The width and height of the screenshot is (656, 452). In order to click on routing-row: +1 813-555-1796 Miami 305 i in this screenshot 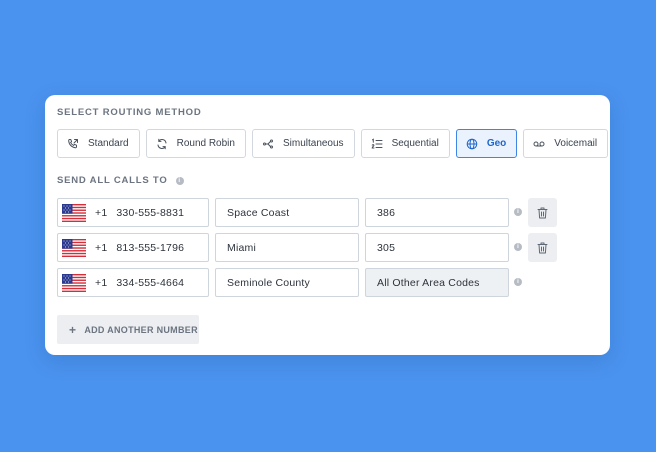, I will do `click(329, 247)`.